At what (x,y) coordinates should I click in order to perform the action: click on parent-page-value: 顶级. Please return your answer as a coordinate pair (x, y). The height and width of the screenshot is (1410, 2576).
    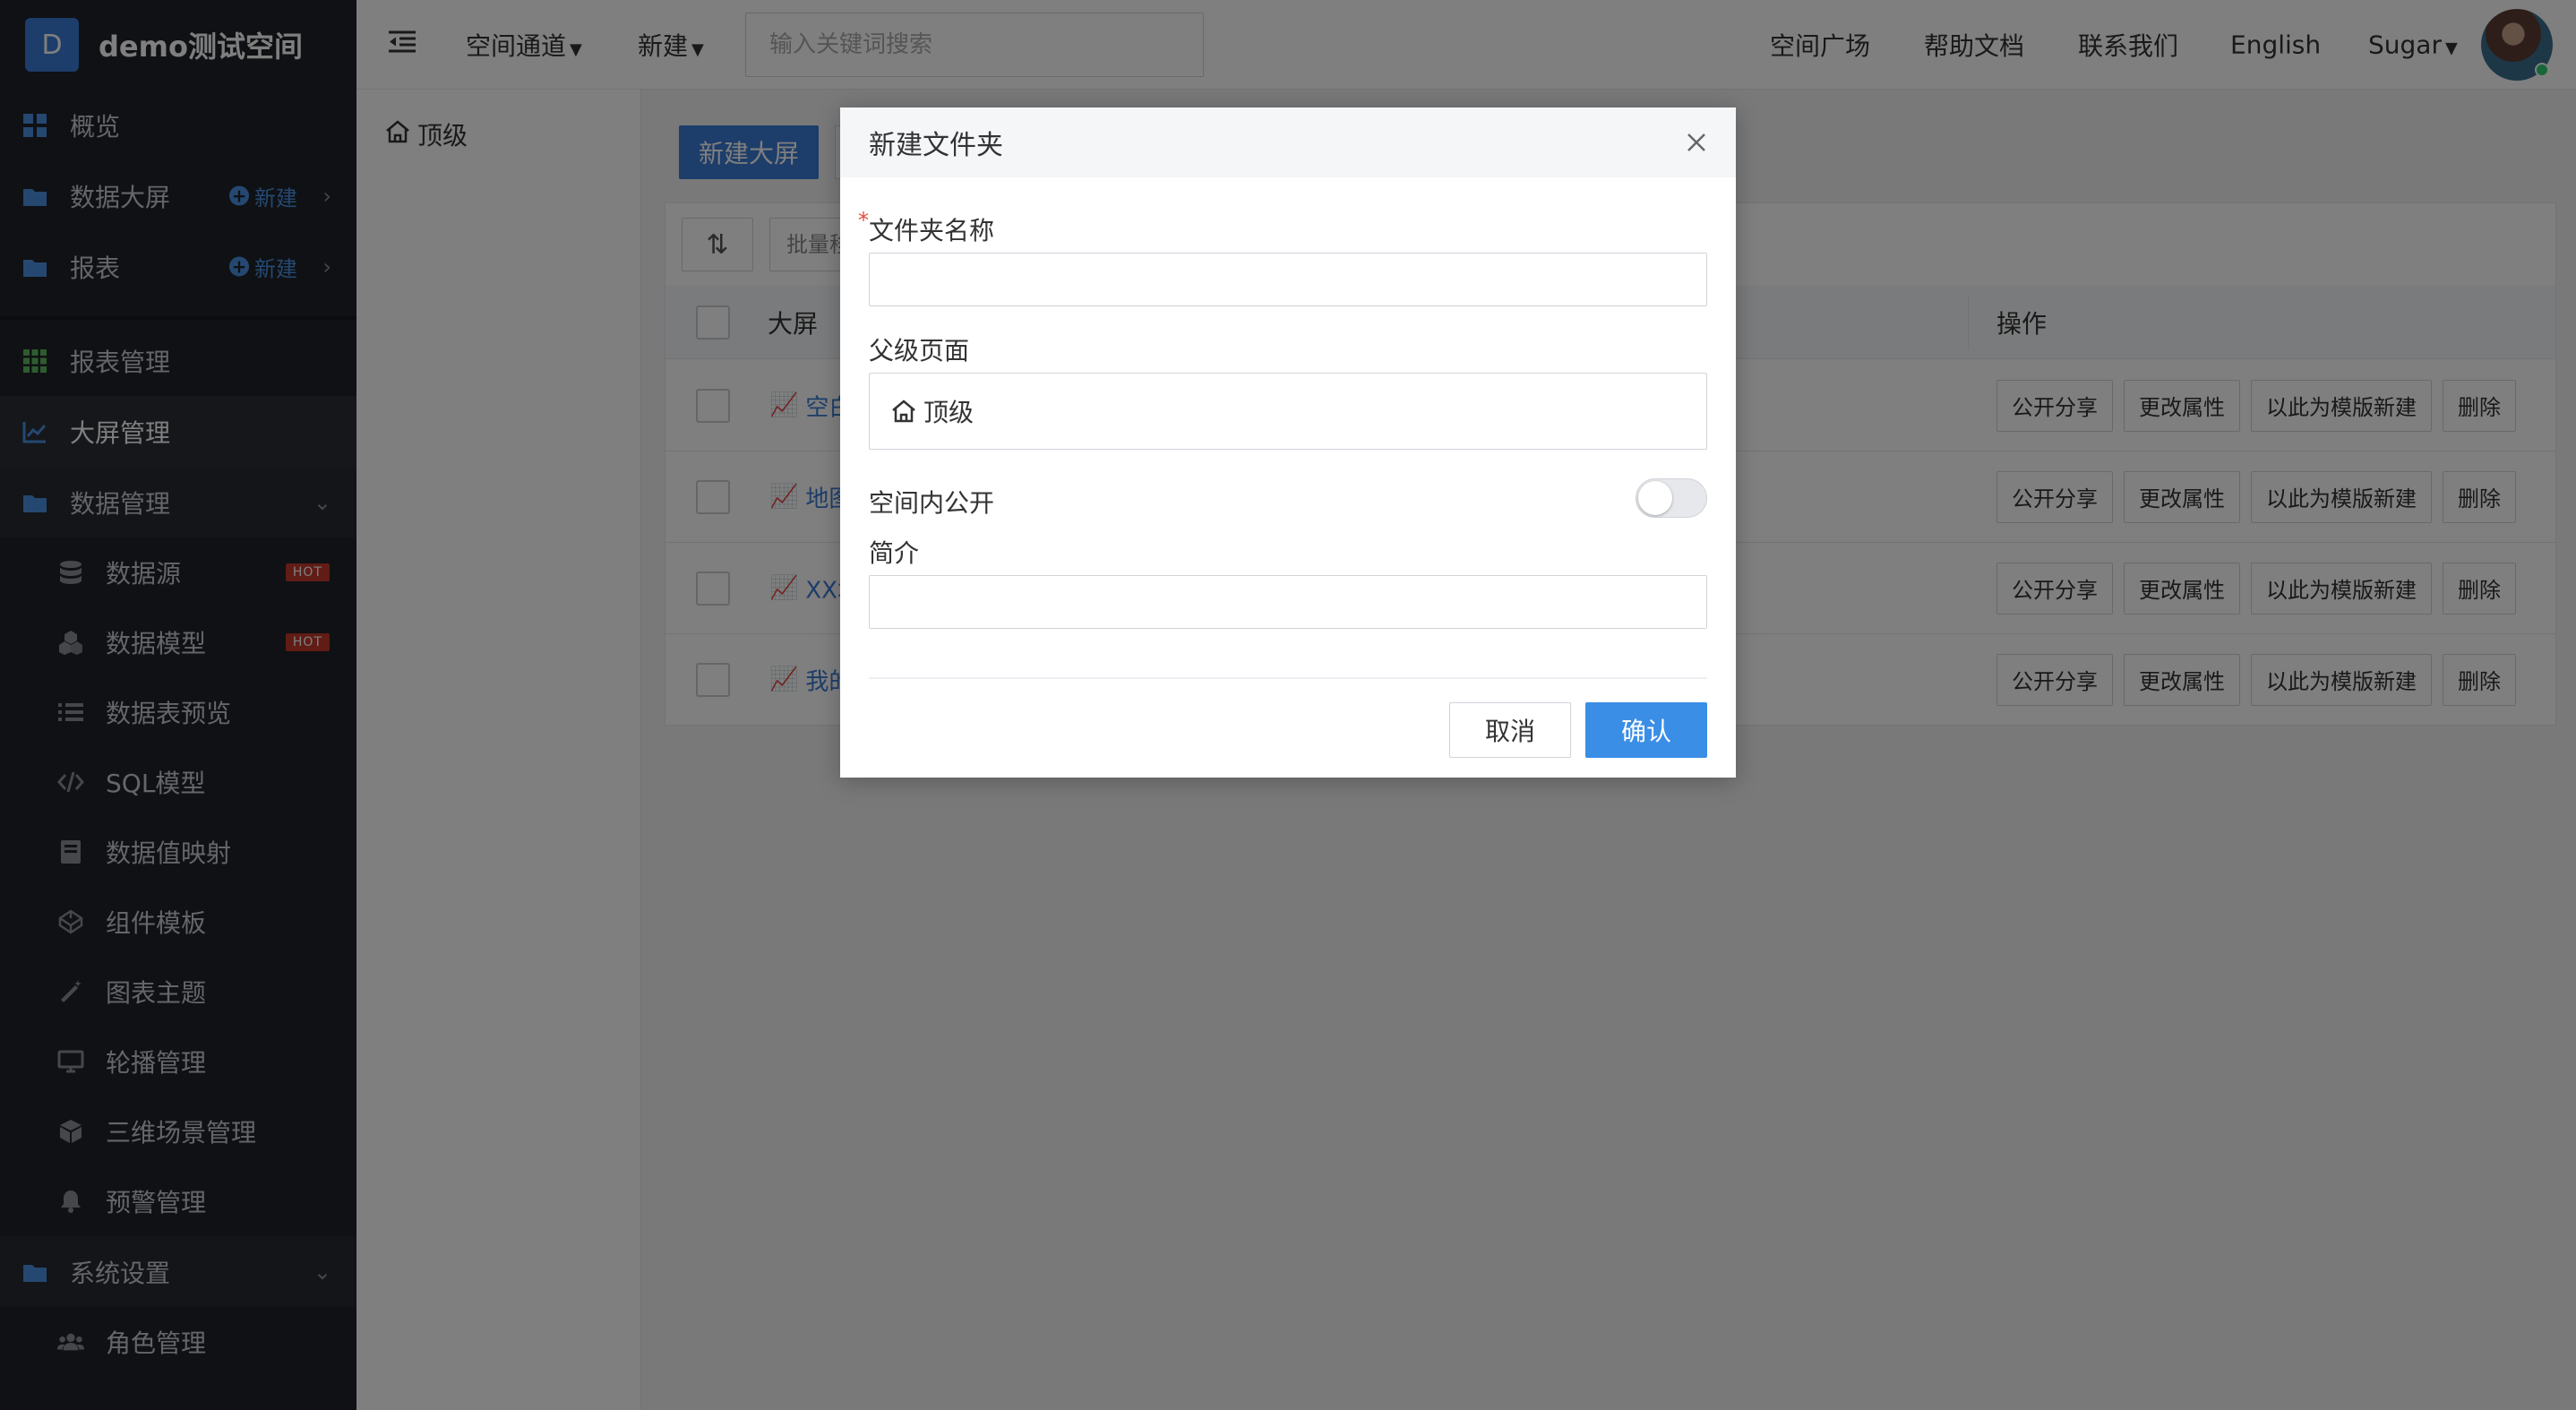
    Looking at the image, I should click on (949, 412).